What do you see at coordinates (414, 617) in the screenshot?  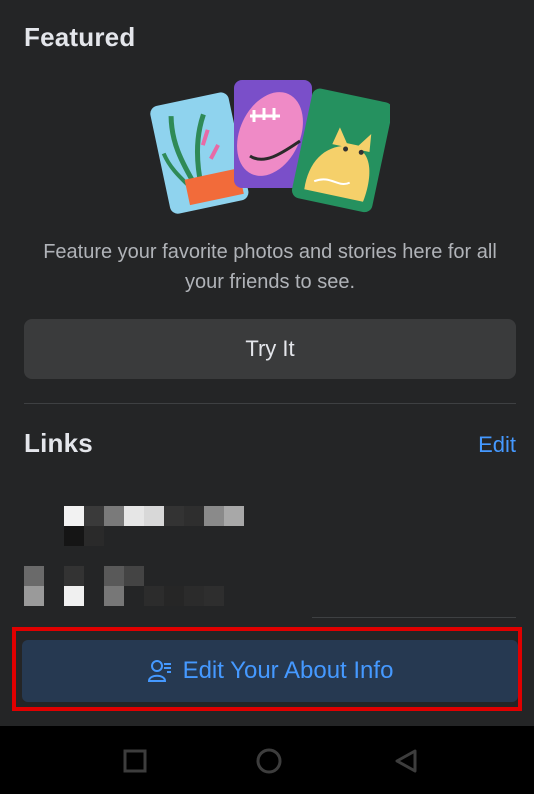 I see `link-divider` at bounding box center [414, 617].